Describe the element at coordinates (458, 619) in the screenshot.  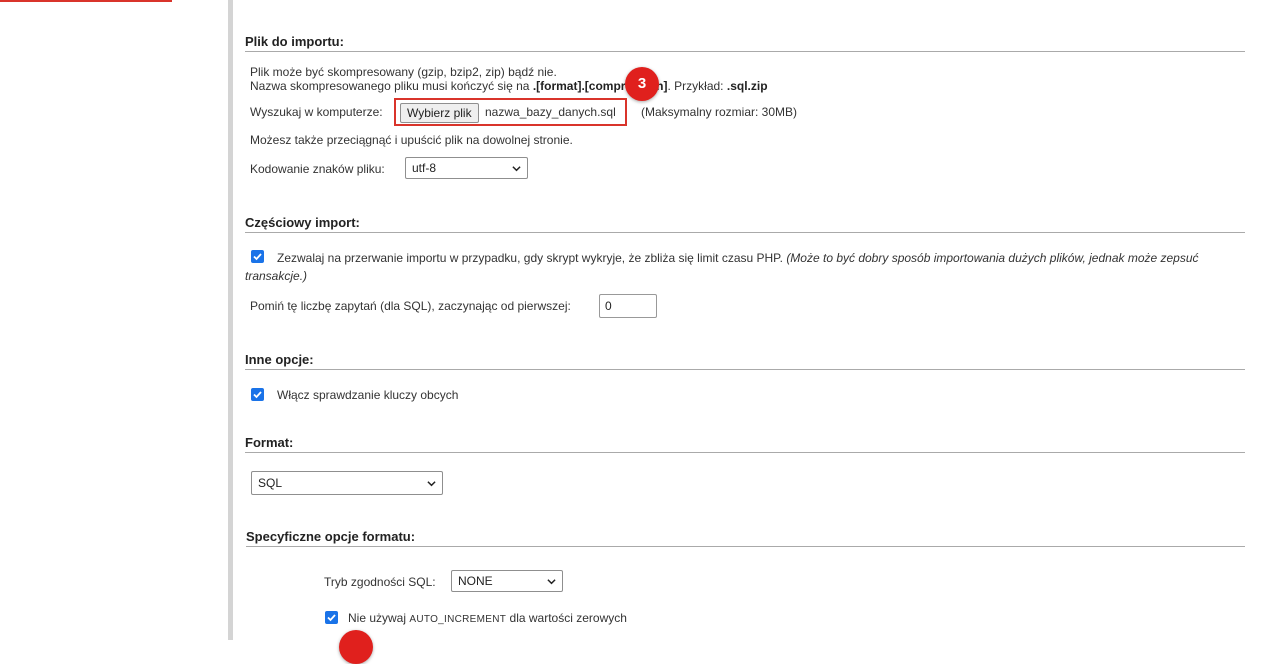
I see `auto-increment-keyword: AUTO_INCREMENT` at that location.